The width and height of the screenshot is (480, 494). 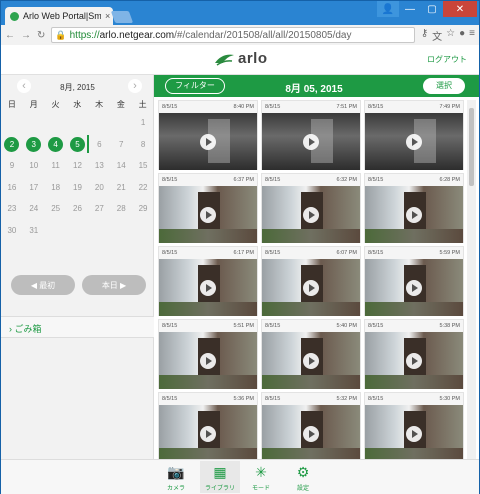 I want to click on calendar-day: 4, so click(x=56, y=144).